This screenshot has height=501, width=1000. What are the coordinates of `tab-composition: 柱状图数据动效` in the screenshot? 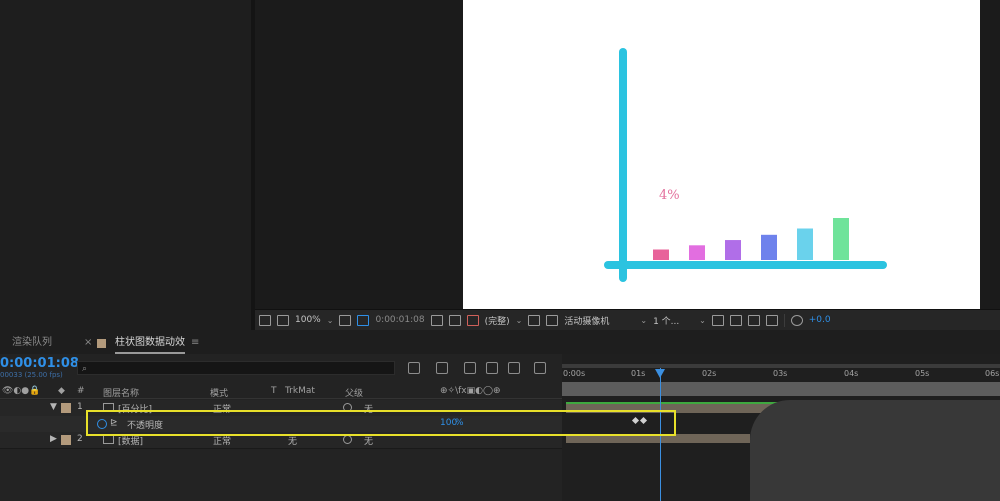 It's located at (150, 344).